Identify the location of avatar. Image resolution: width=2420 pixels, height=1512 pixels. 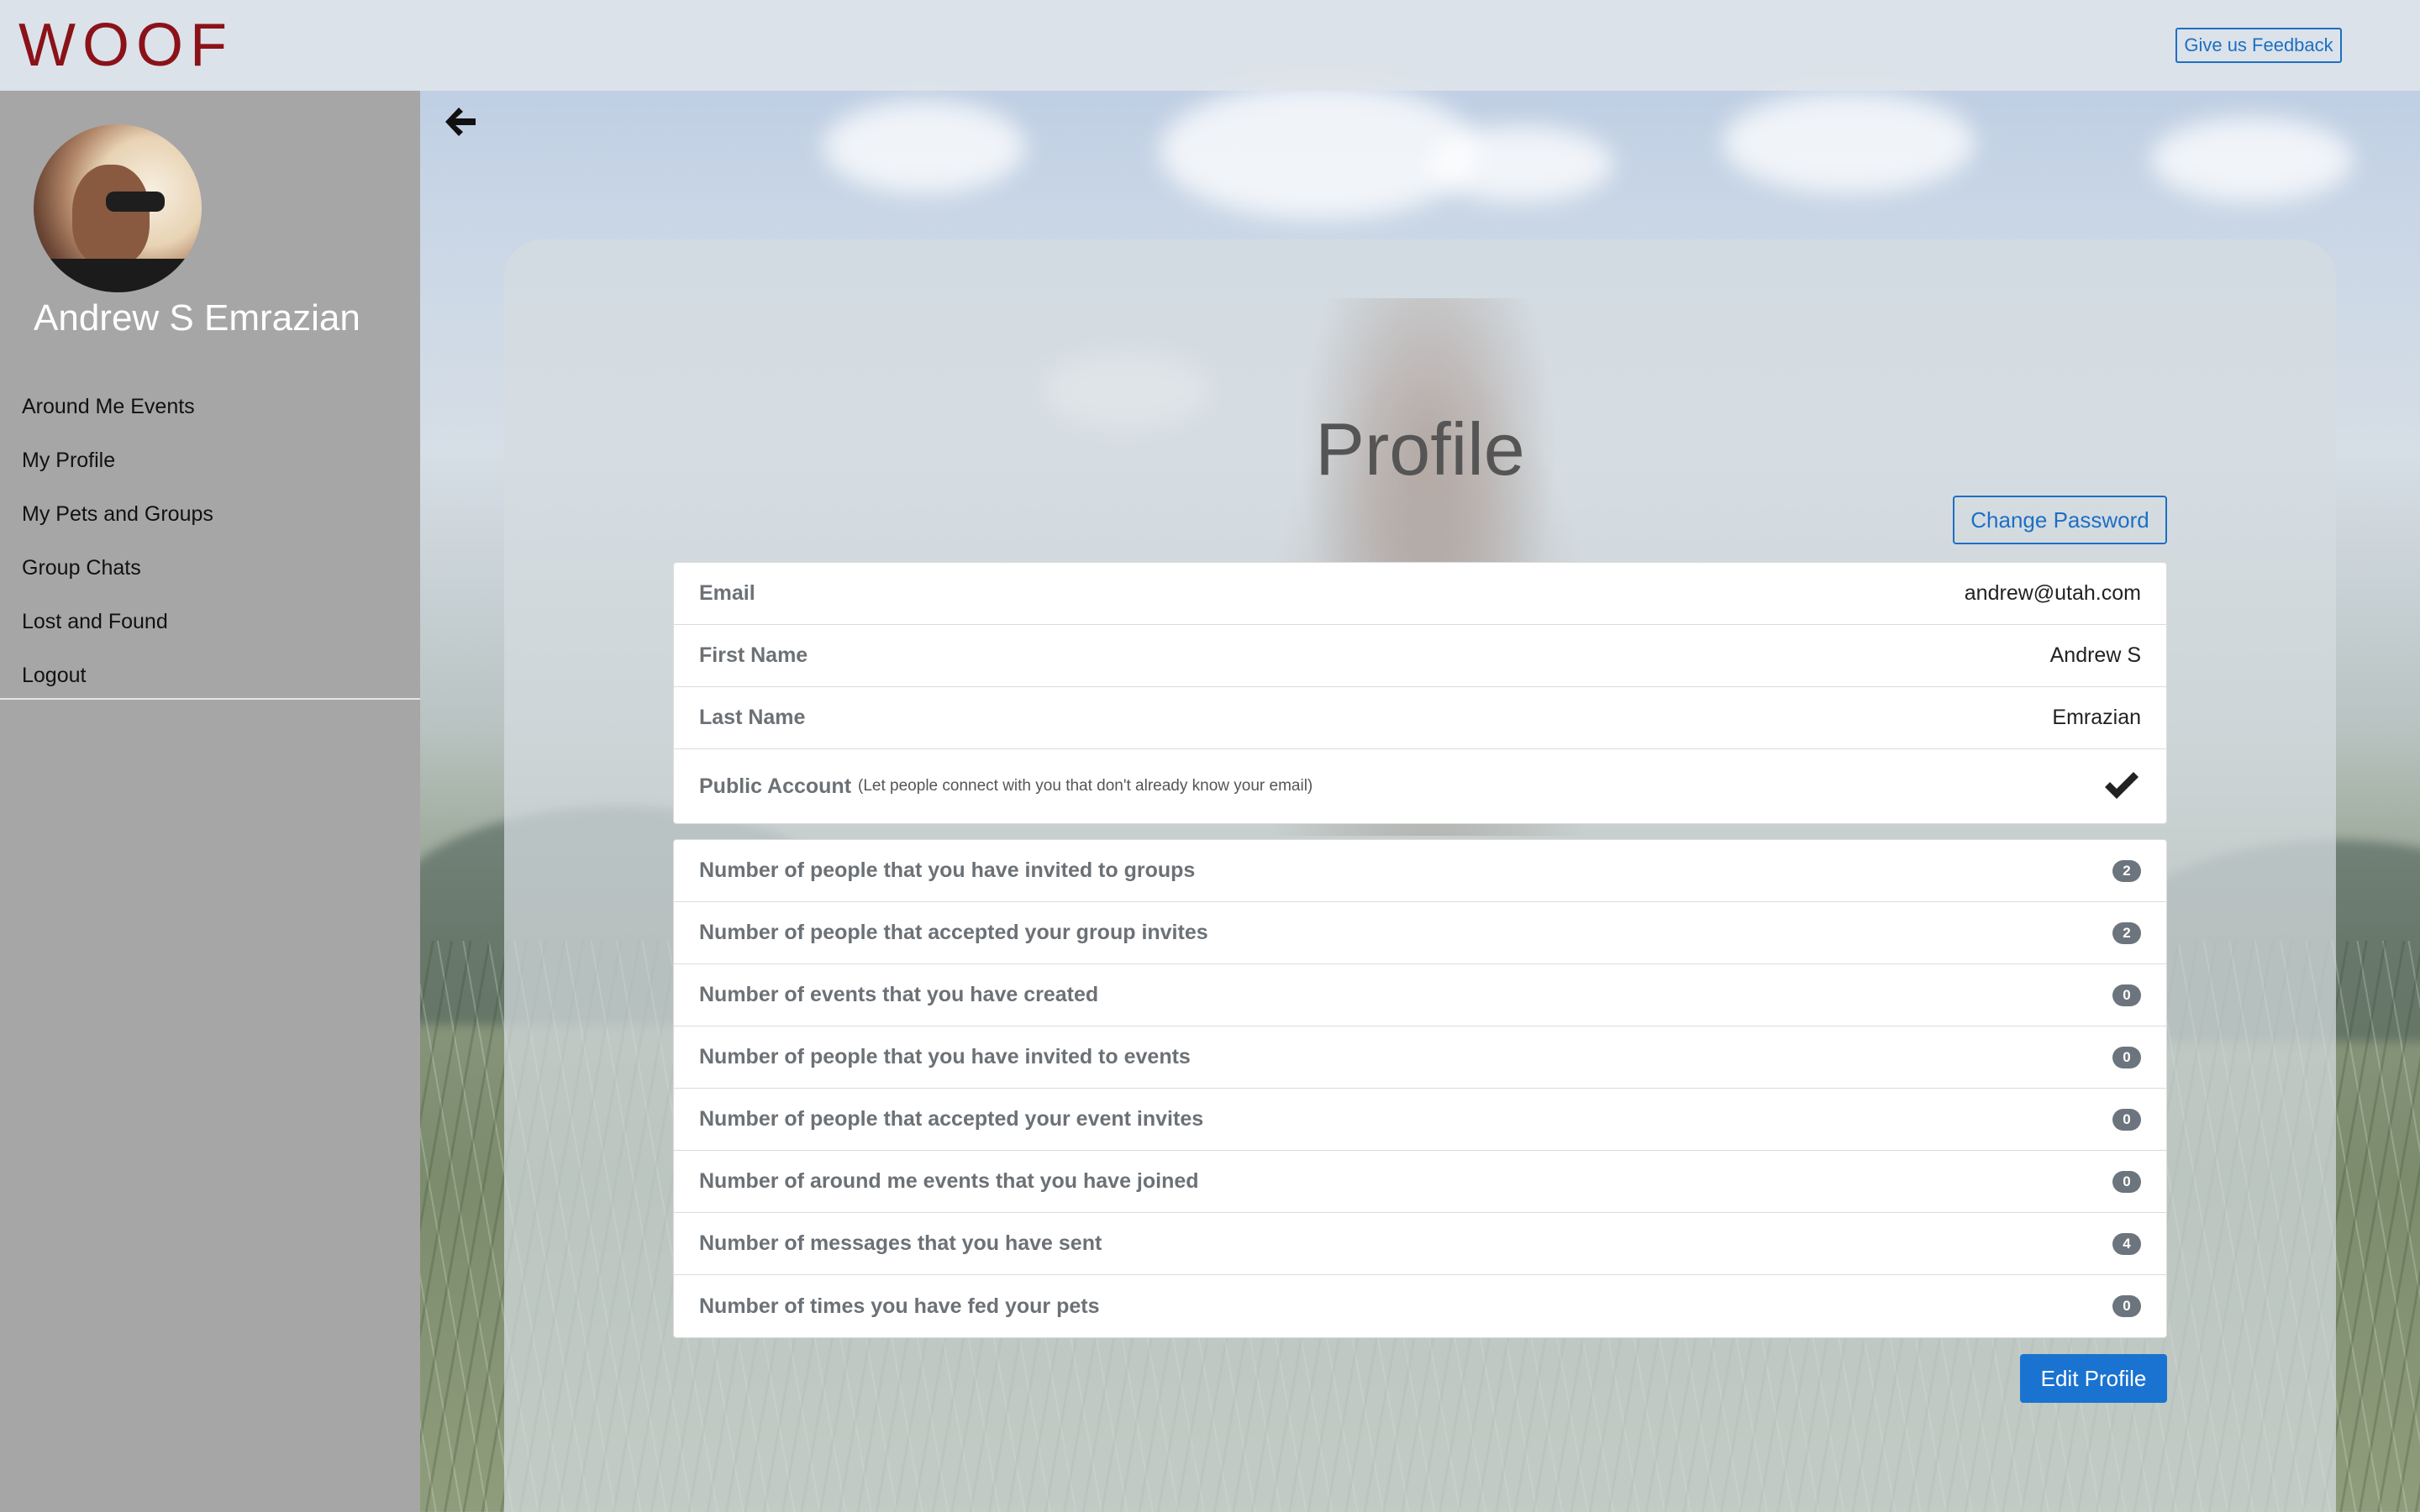
(118, 208).